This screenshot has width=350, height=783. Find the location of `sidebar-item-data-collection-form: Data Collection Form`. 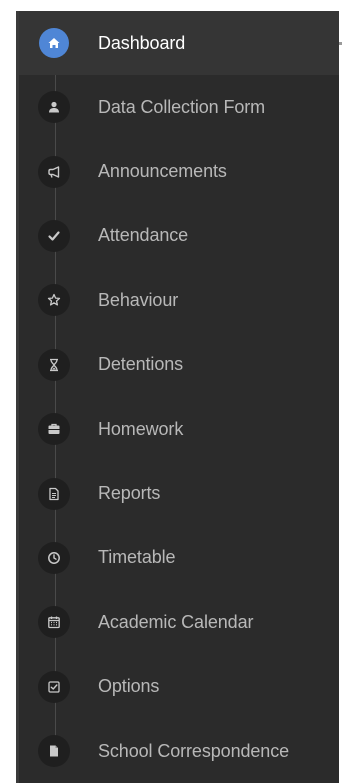

sidebar-item-data-collection-form: Data Collection Form is located at coordinates (179, 107).